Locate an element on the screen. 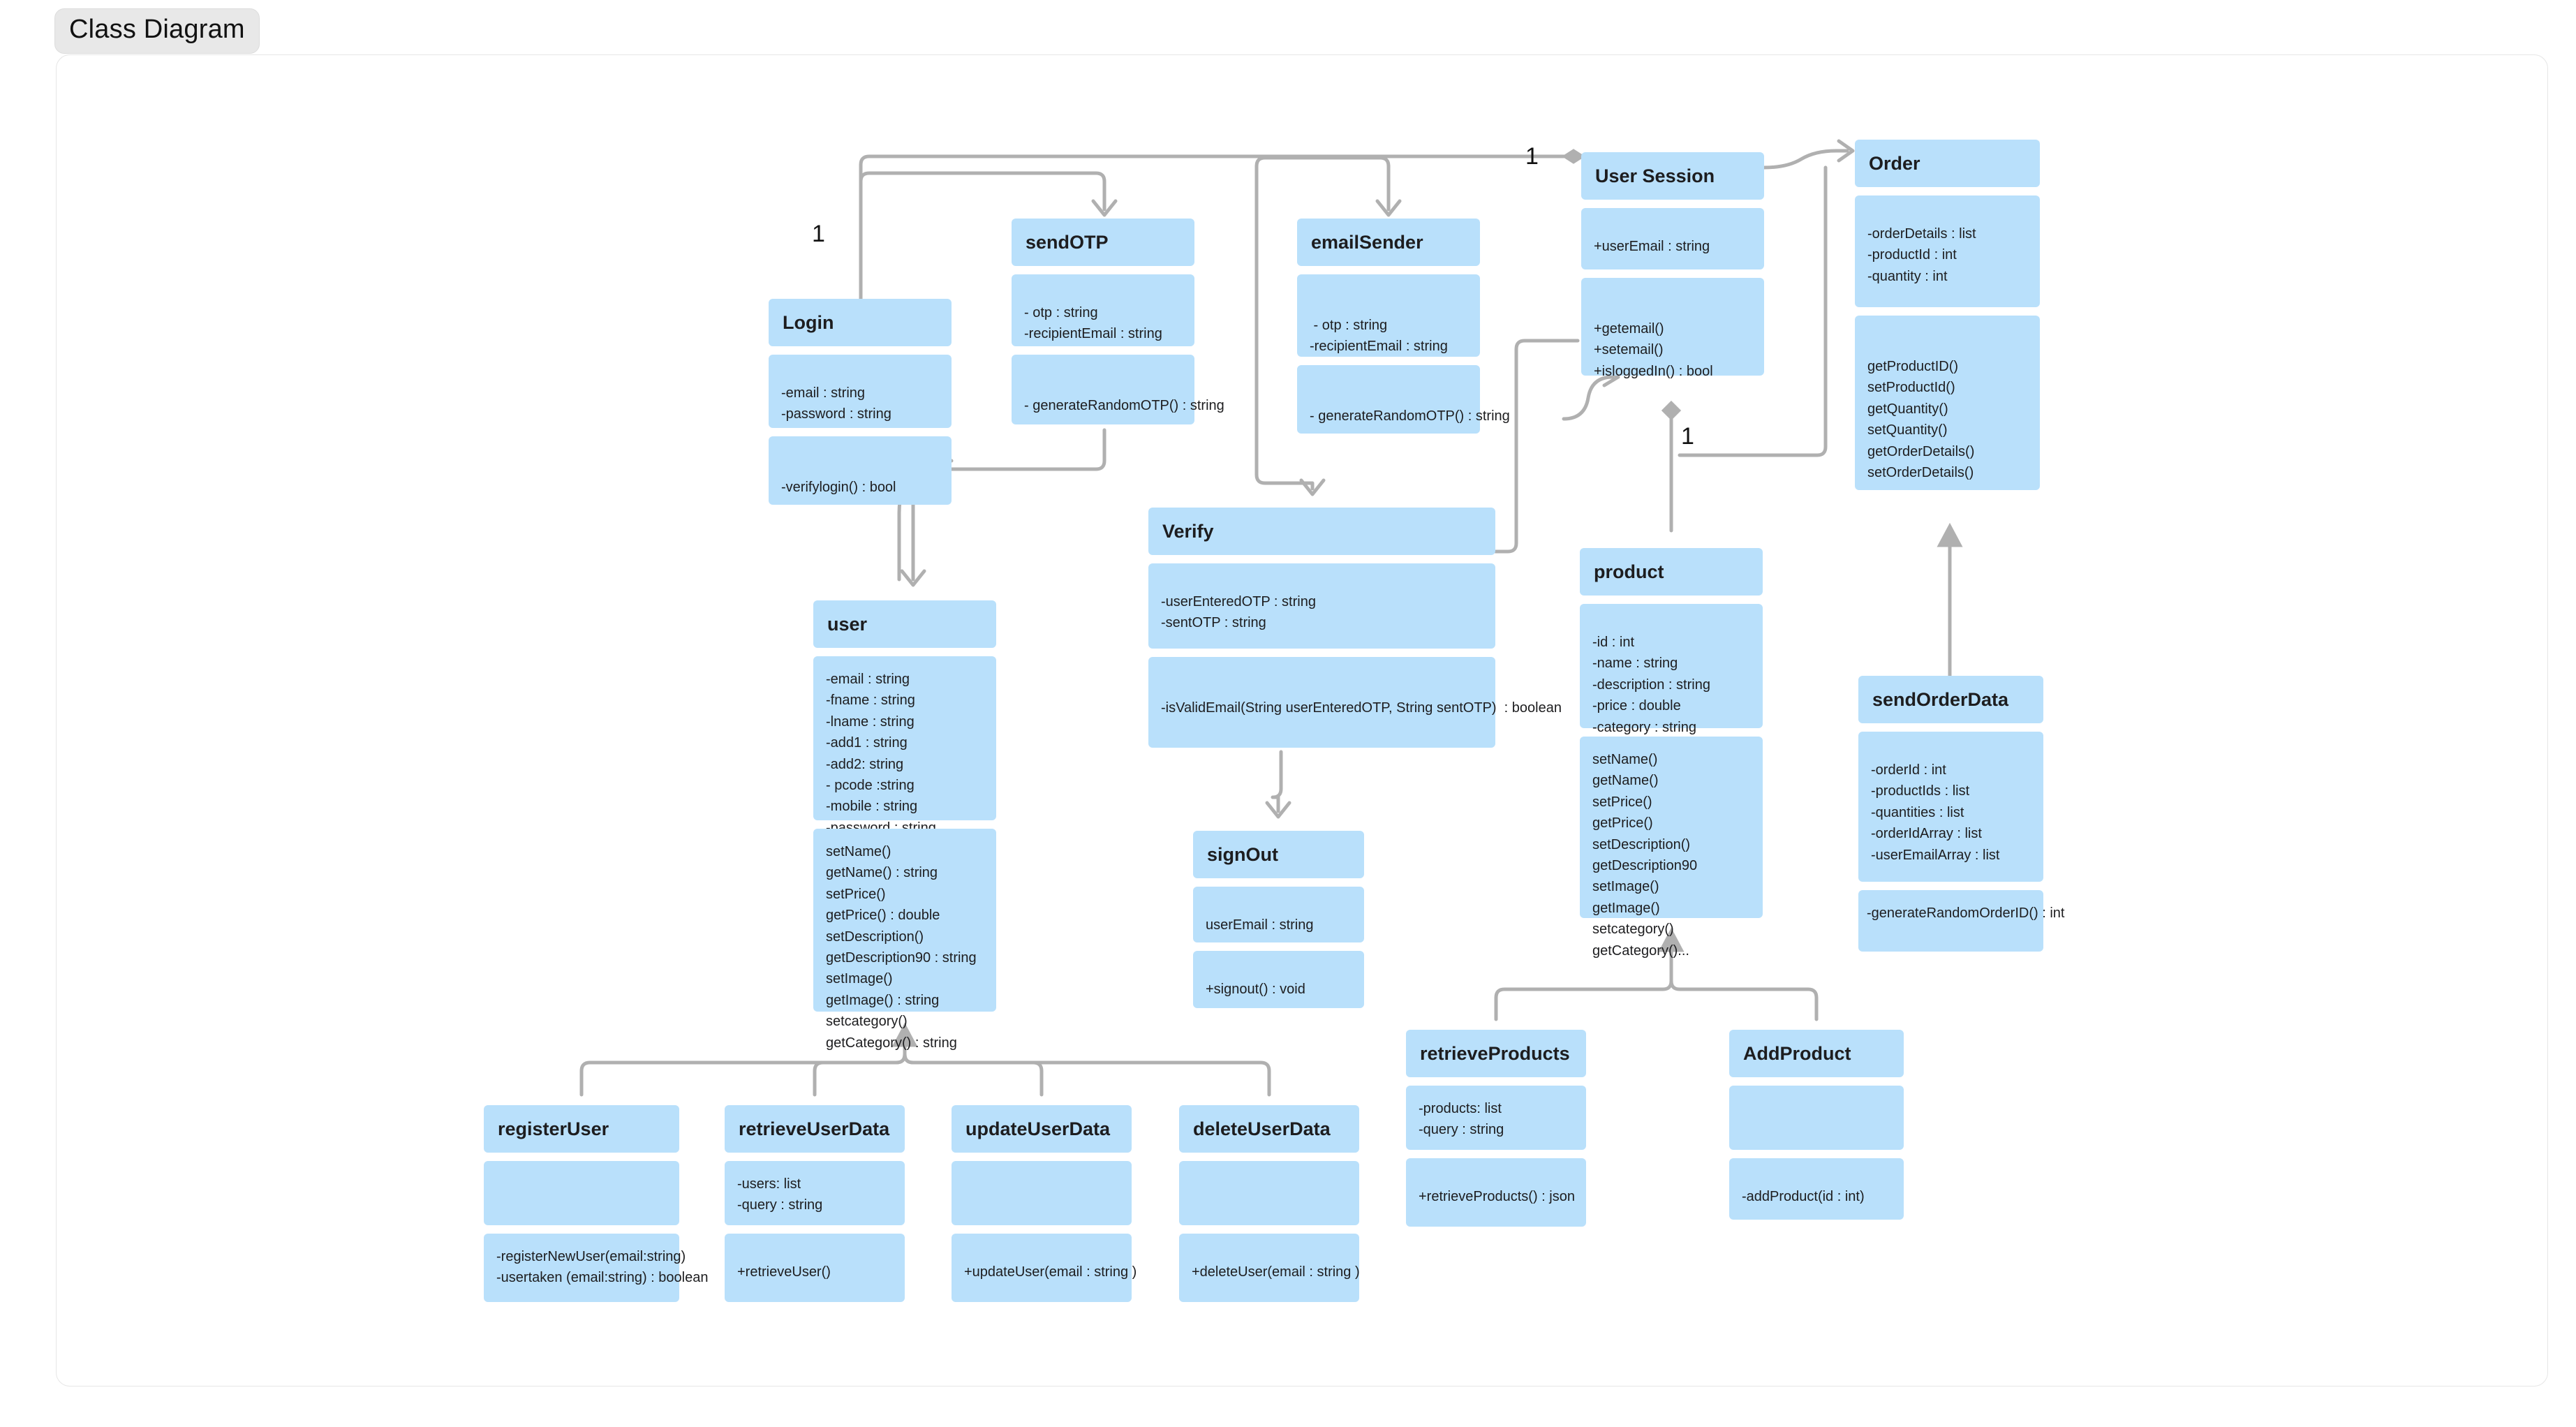 This screenshot has height=1427, width=2576. attribute-line: -quantity : int is located at coordinates (1907, 276).